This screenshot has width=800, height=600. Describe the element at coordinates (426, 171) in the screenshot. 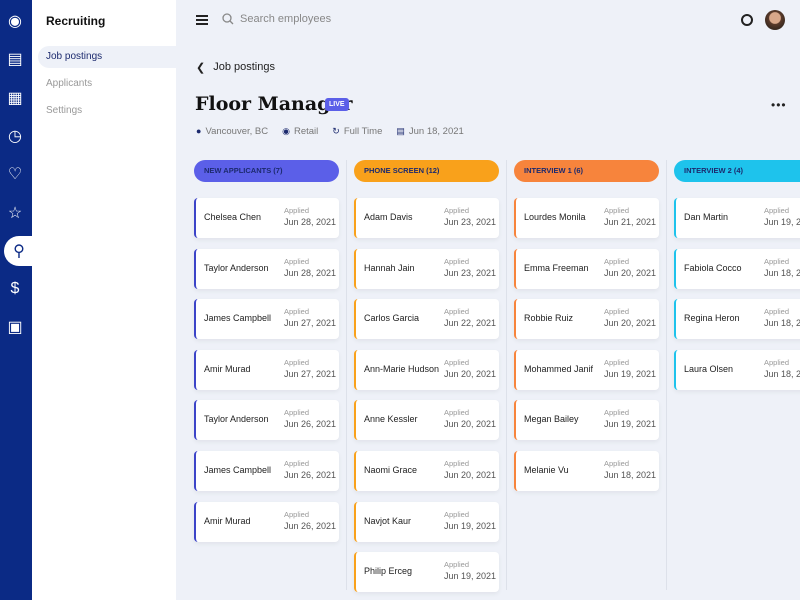

I see `column-header: PHONE SCREEN (12)` at that location.